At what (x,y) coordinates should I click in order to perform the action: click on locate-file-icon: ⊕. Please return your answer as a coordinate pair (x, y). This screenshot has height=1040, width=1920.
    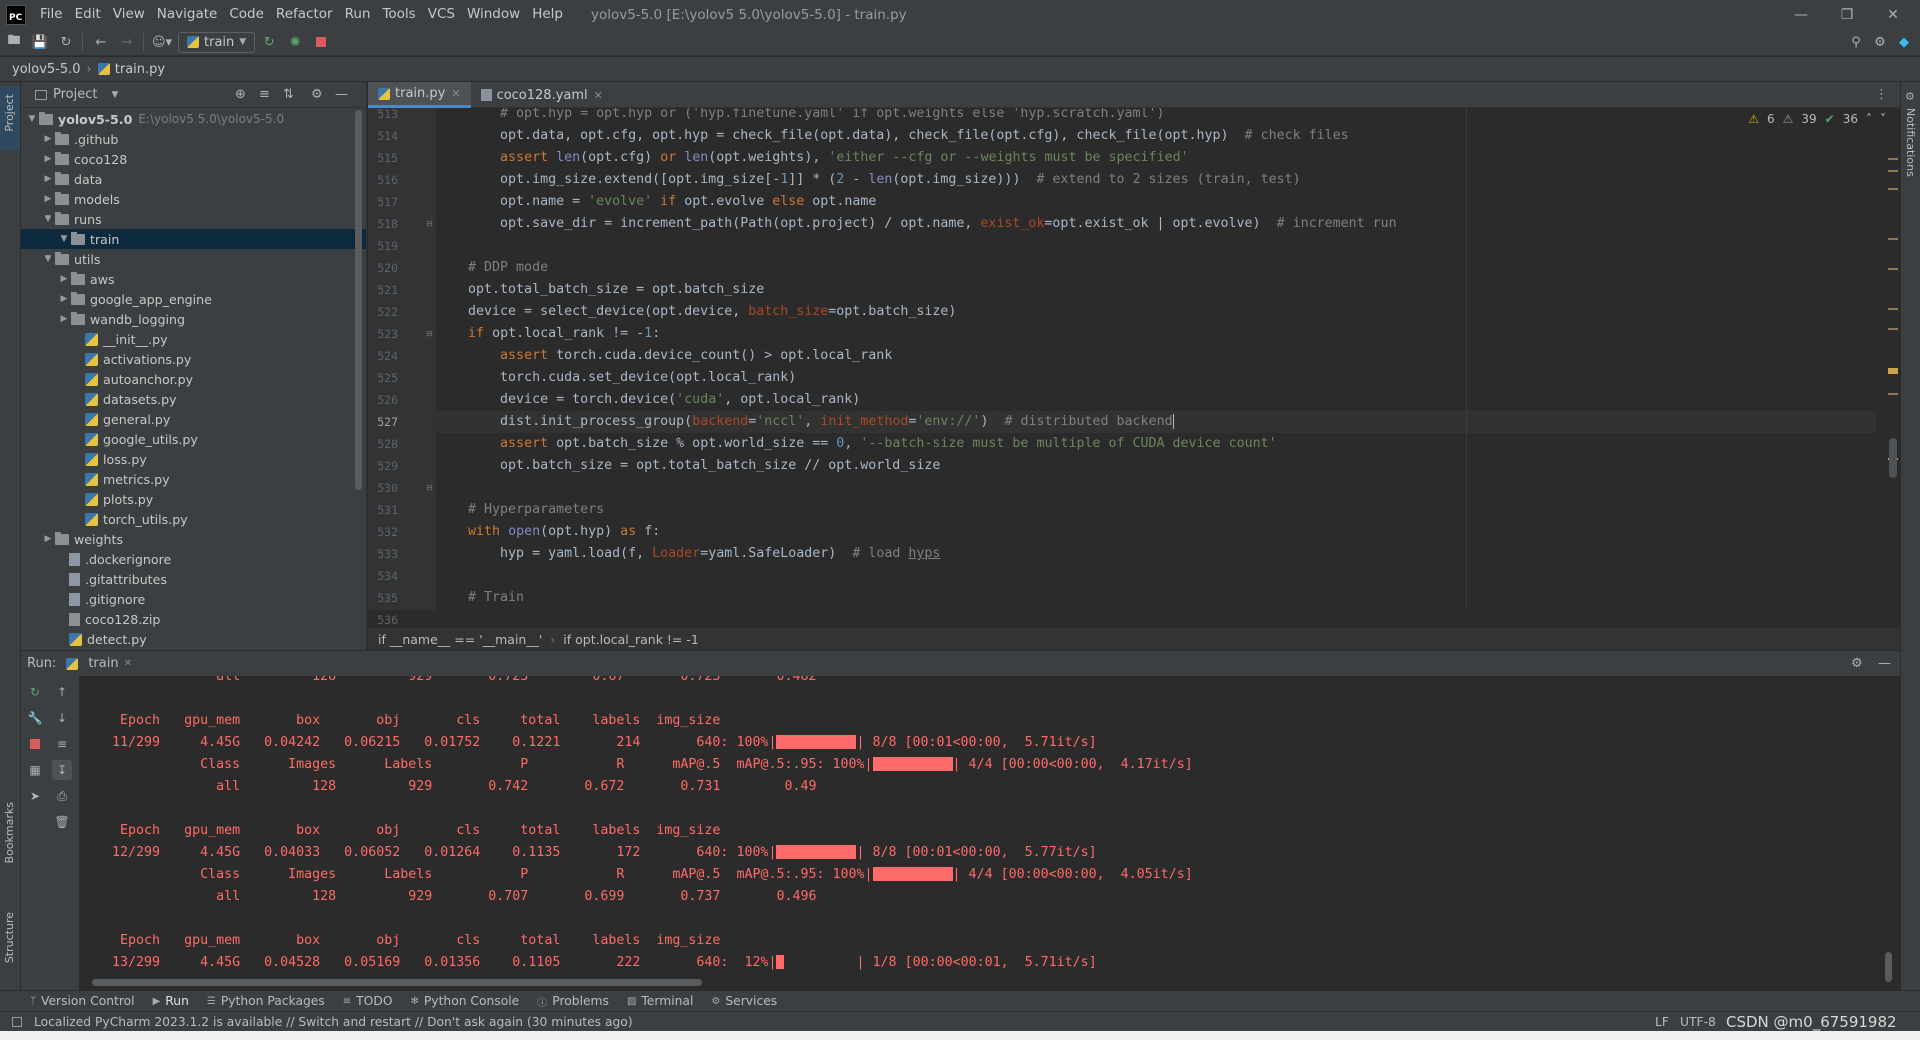
    Looking at the image, I should click on (240, 94).